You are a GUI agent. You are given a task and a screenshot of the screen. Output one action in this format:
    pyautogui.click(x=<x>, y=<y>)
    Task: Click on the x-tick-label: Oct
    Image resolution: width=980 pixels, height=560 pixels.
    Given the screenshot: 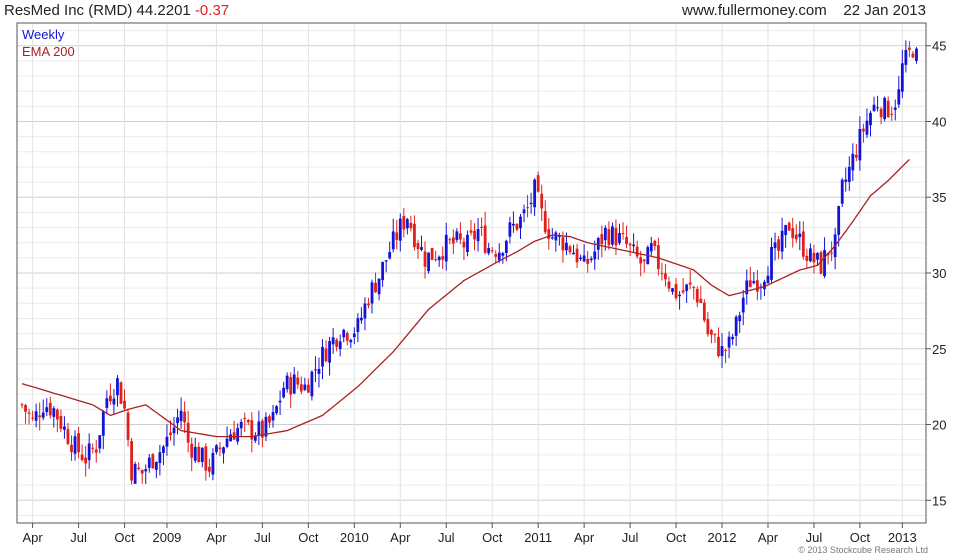 What is the action you would take?
    pyautogui.click(x=860, y=537)
    